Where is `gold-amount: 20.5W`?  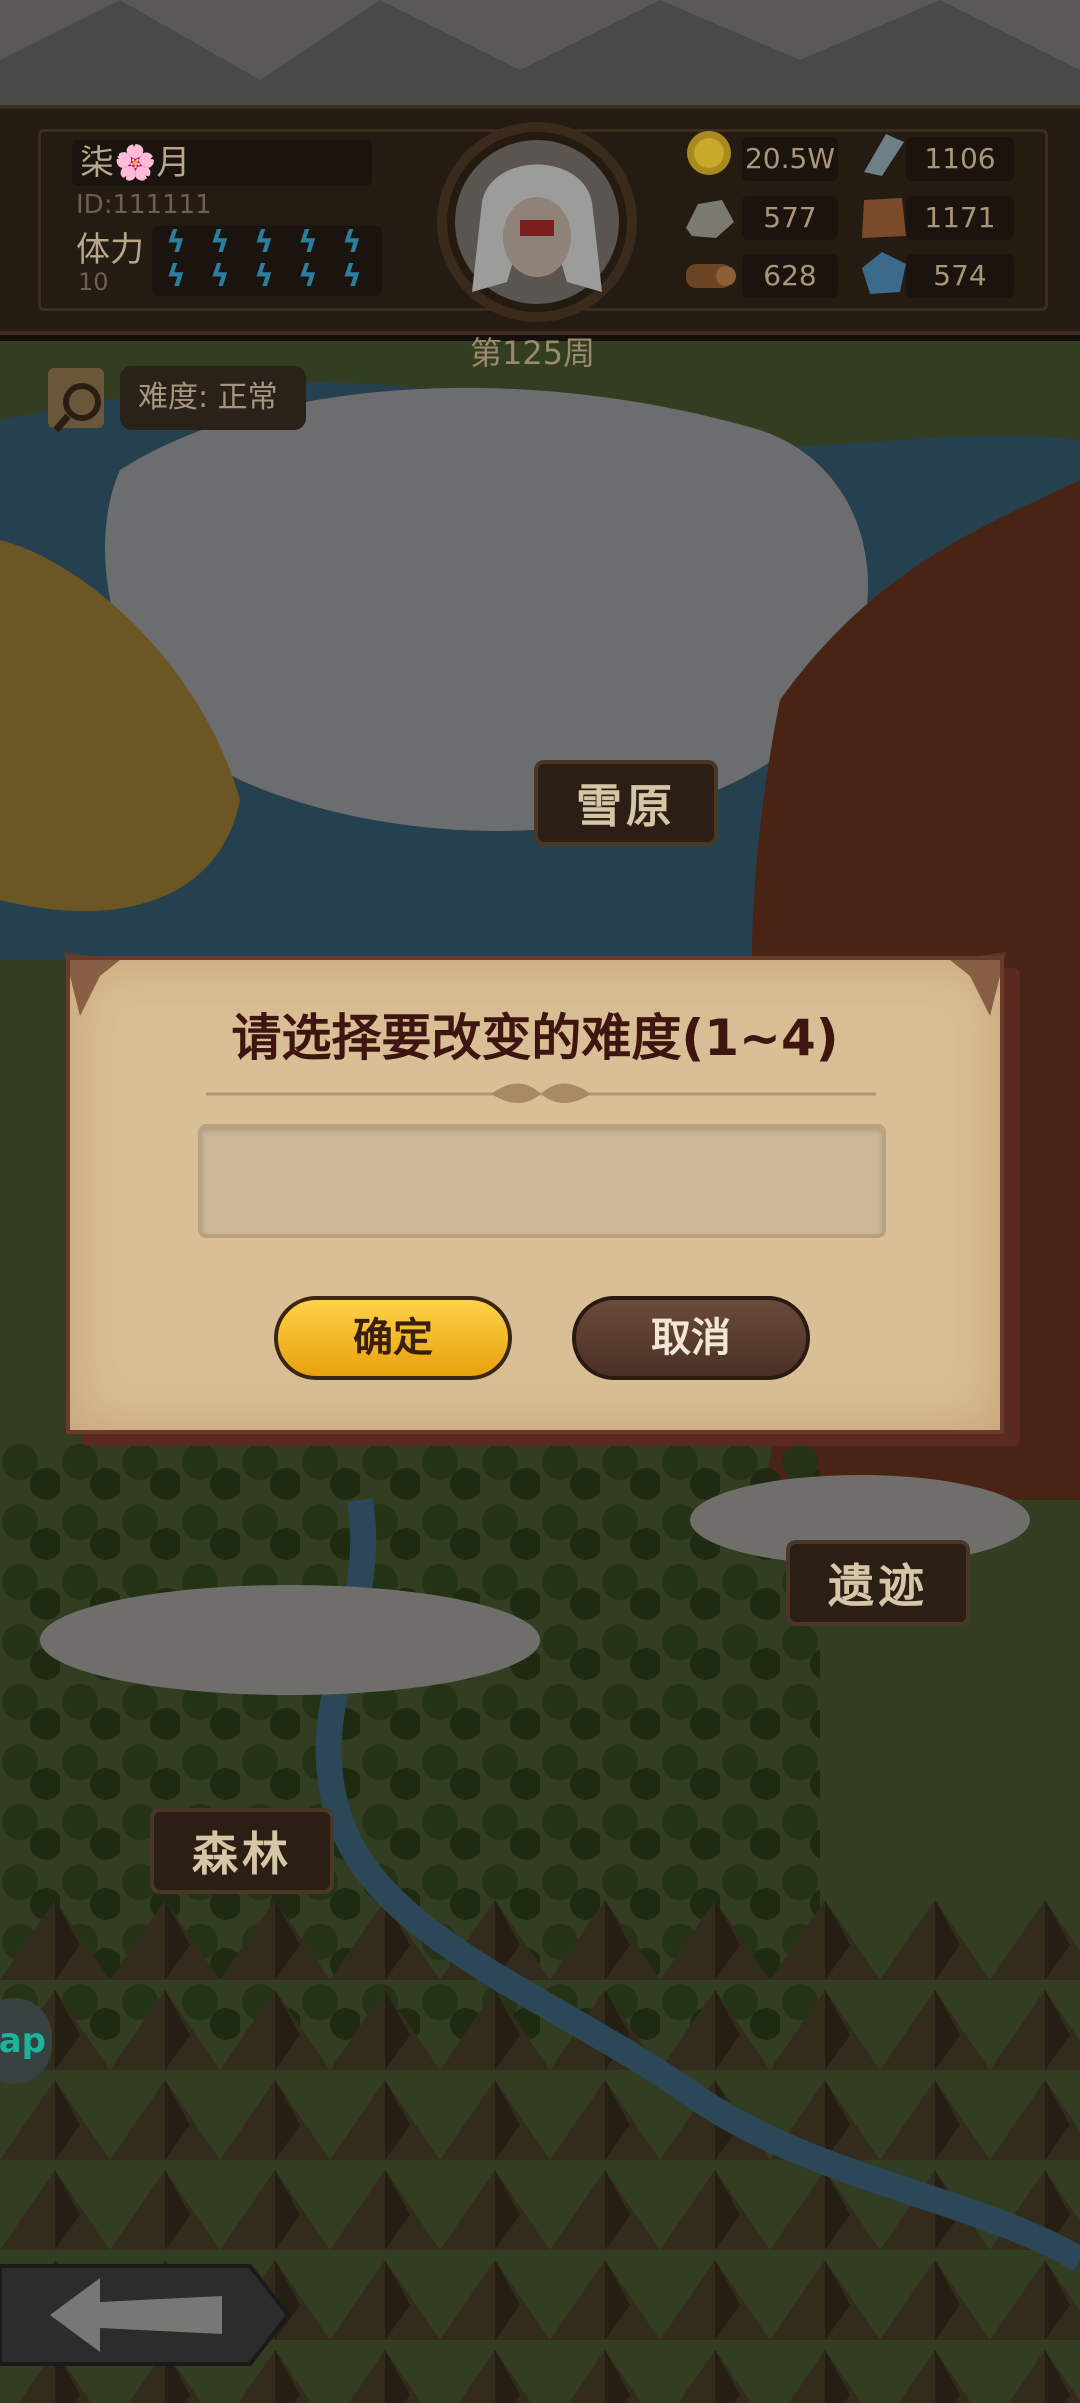
gold-amount: 20.5W is located at coordinates (790, 159).